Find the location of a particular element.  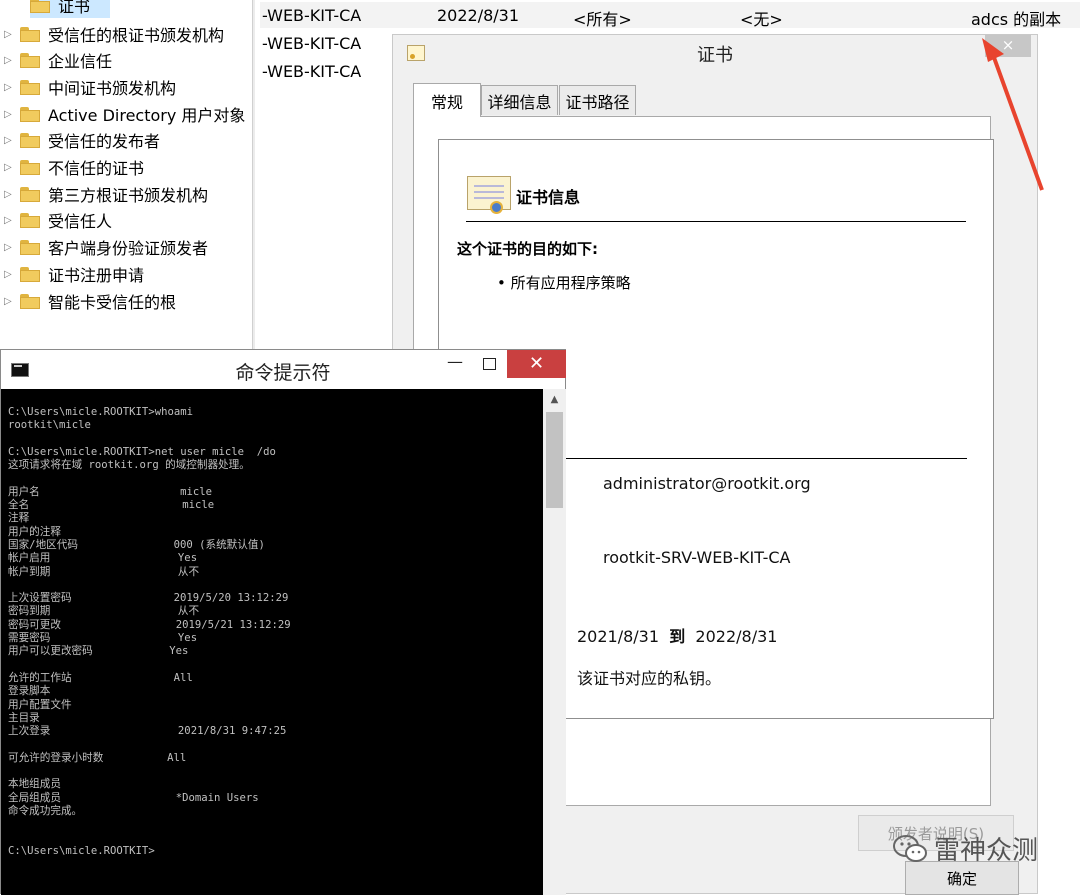

tree-item-label: 智能卡受信任的根 is located at coordinates (112, 302).